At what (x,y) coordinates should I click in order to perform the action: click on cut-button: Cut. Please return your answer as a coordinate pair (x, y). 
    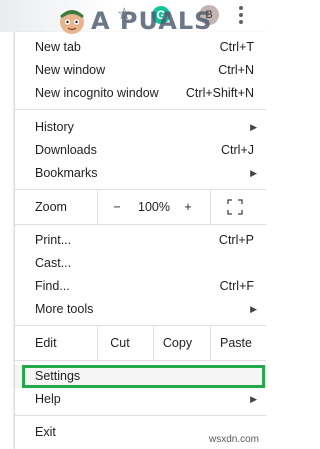
    Looking at the image, I should click on (120, 343).